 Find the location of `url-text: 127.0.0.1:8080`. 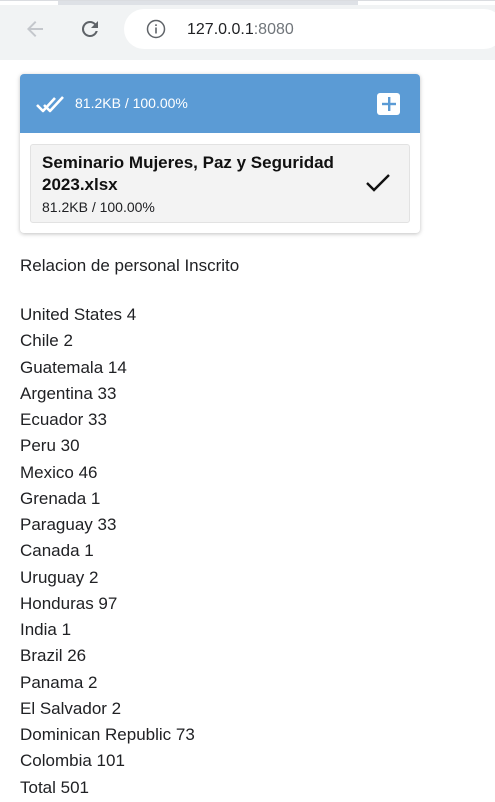

url-text: 127.0.0.1:8080 is located at coordinates (240, 30).